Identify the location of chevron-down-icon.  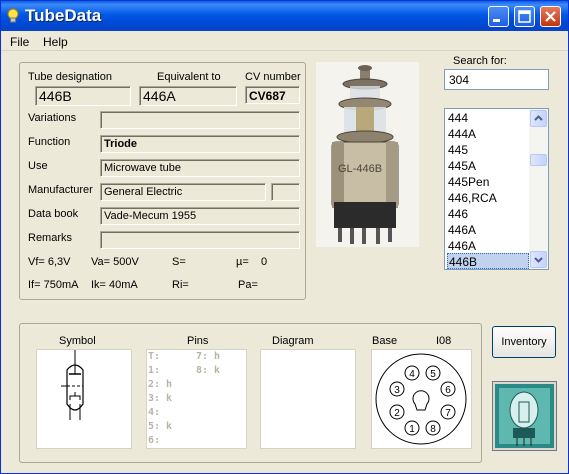
(538, 260).